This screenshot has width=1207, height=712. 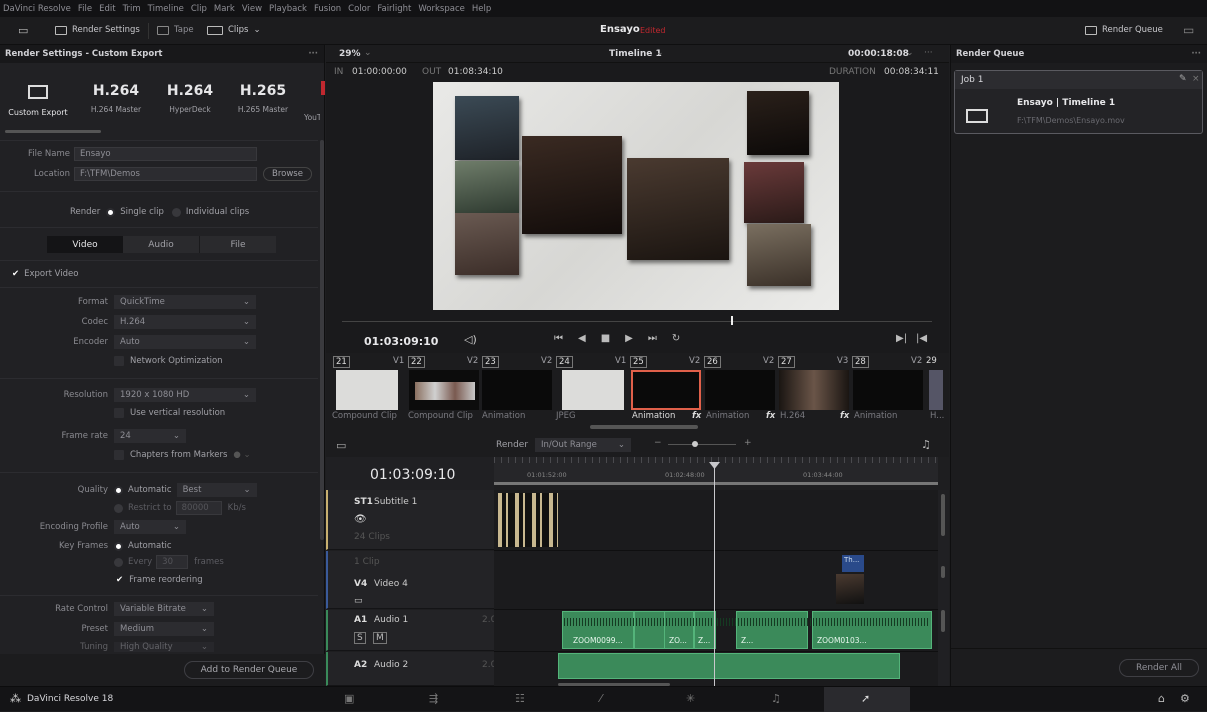 I want to click on single-clip-radio, so click(x=111, y=212).